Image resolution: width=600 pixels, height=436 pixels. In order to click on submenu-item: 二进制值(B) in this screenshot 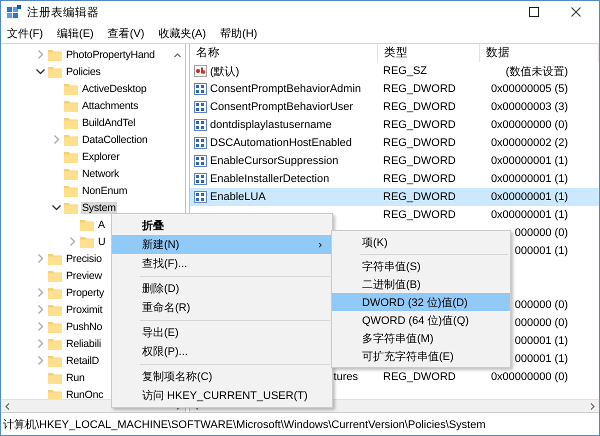, I will do `click(421, 284)`.